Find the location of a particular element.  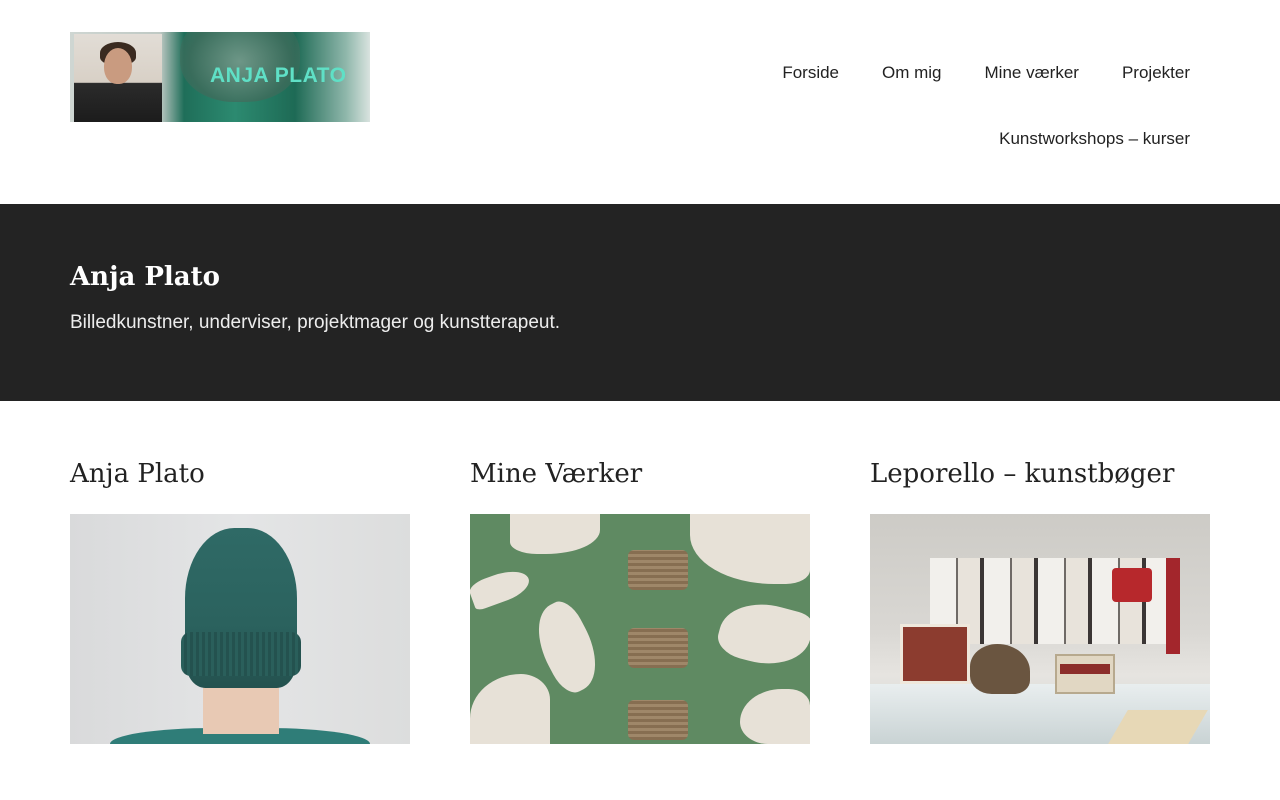

nav-item-om-mig: Om mig is located at coordinates (912, 73).